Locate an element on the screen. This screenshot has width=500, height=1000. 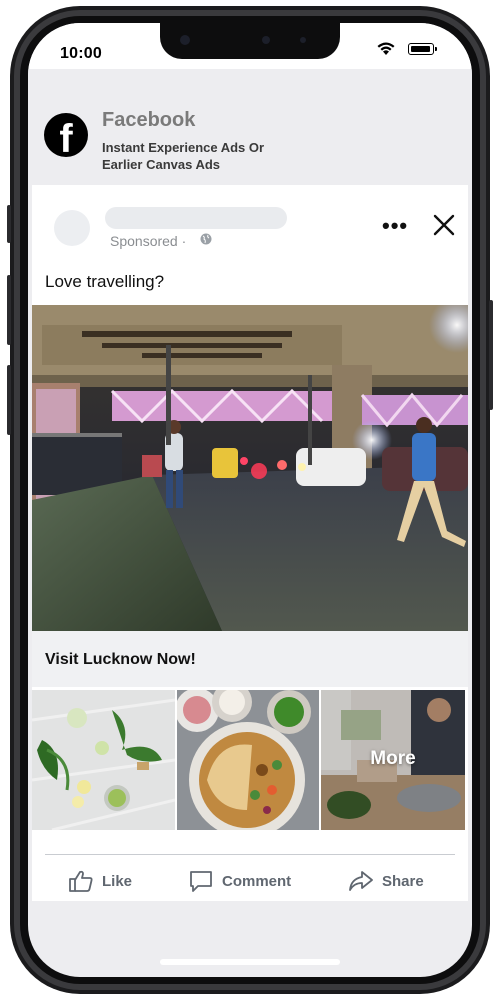
thumbnail-more: More is located at coordinates (393, 760).